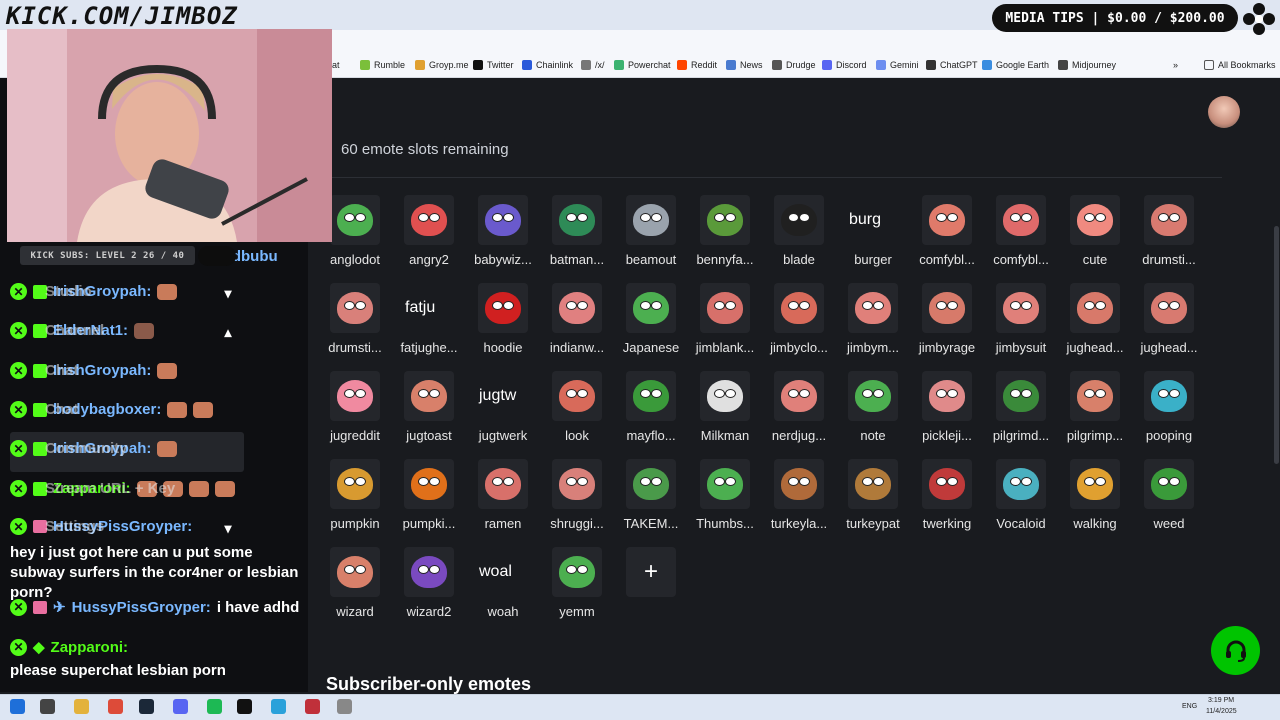 Image resolution: width=1280 pixels, height=720 pixels. Describe the element at coordinates (827, 65) in the screenshot. I see `bookmark-favicon-icon` at that location.